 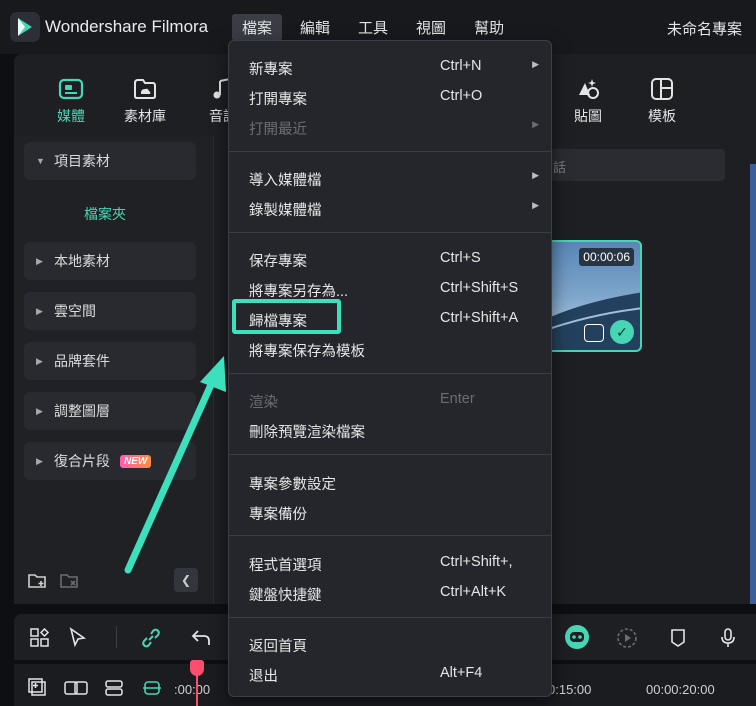 I want to click on menu-item-shortcut: Ctrl+Shift+,, so click(x=476, y=562).